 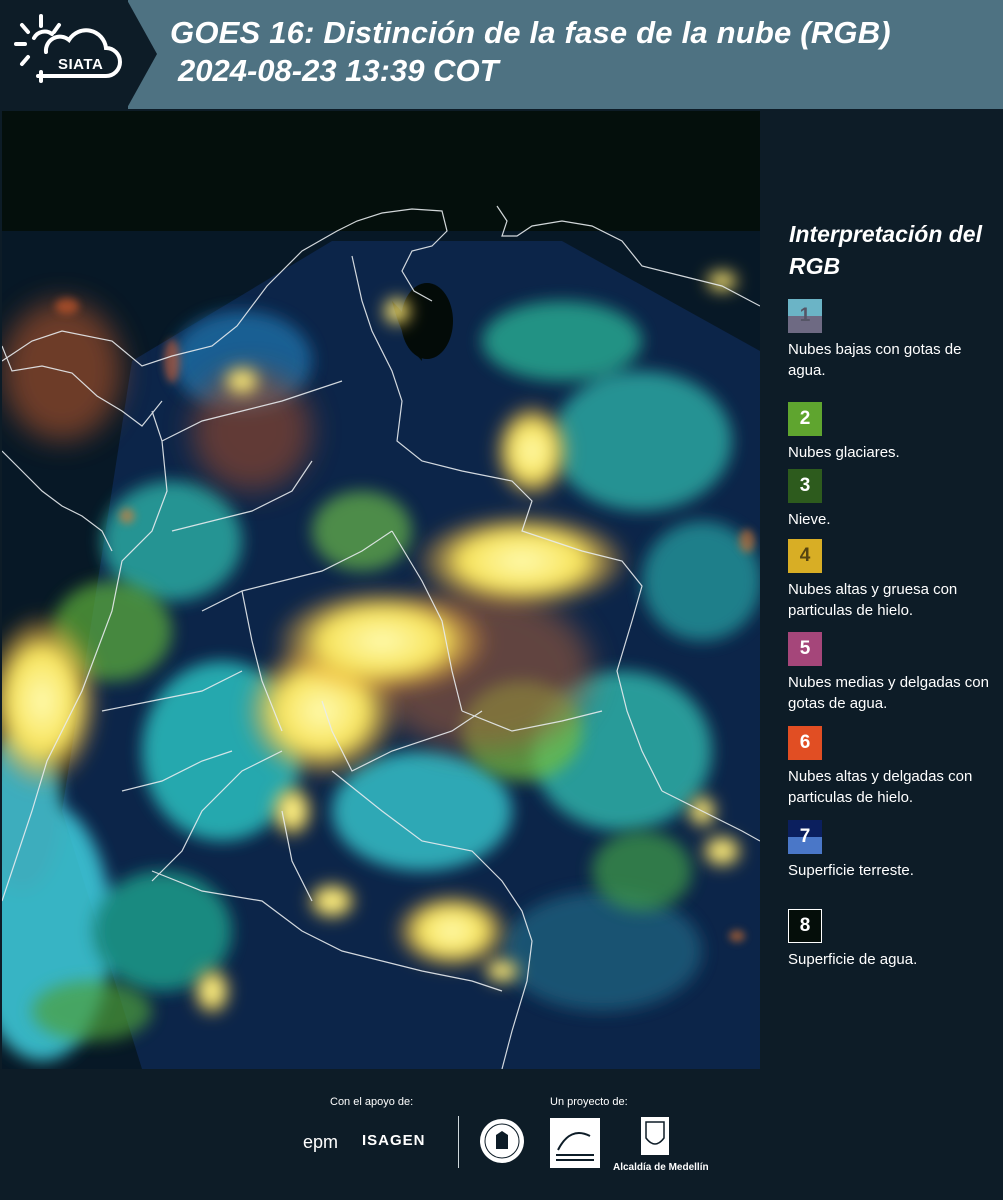 What do you see at coordinates (81, 64) in the screenshot?
I see `logo-text: SIATA` at bounding box center [81, 64].